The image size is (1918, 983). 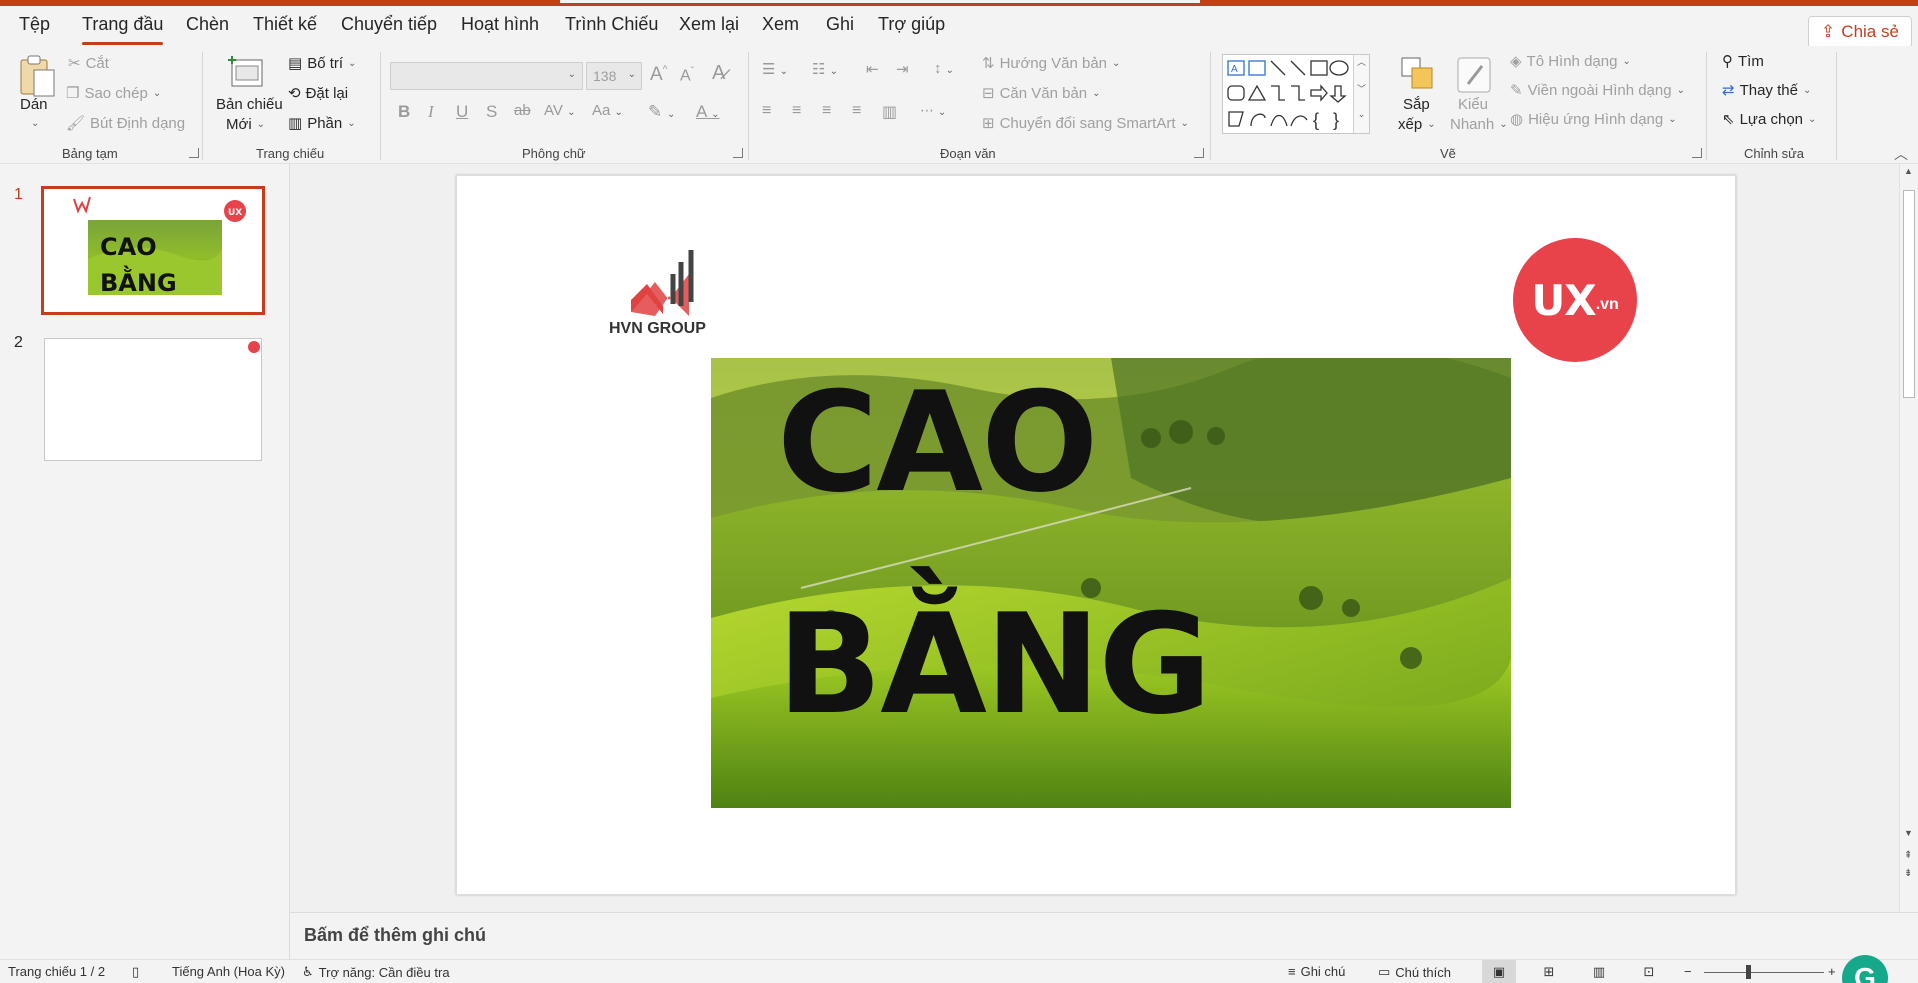 I want to click on italic-button: I, so click(x=431, y=112).